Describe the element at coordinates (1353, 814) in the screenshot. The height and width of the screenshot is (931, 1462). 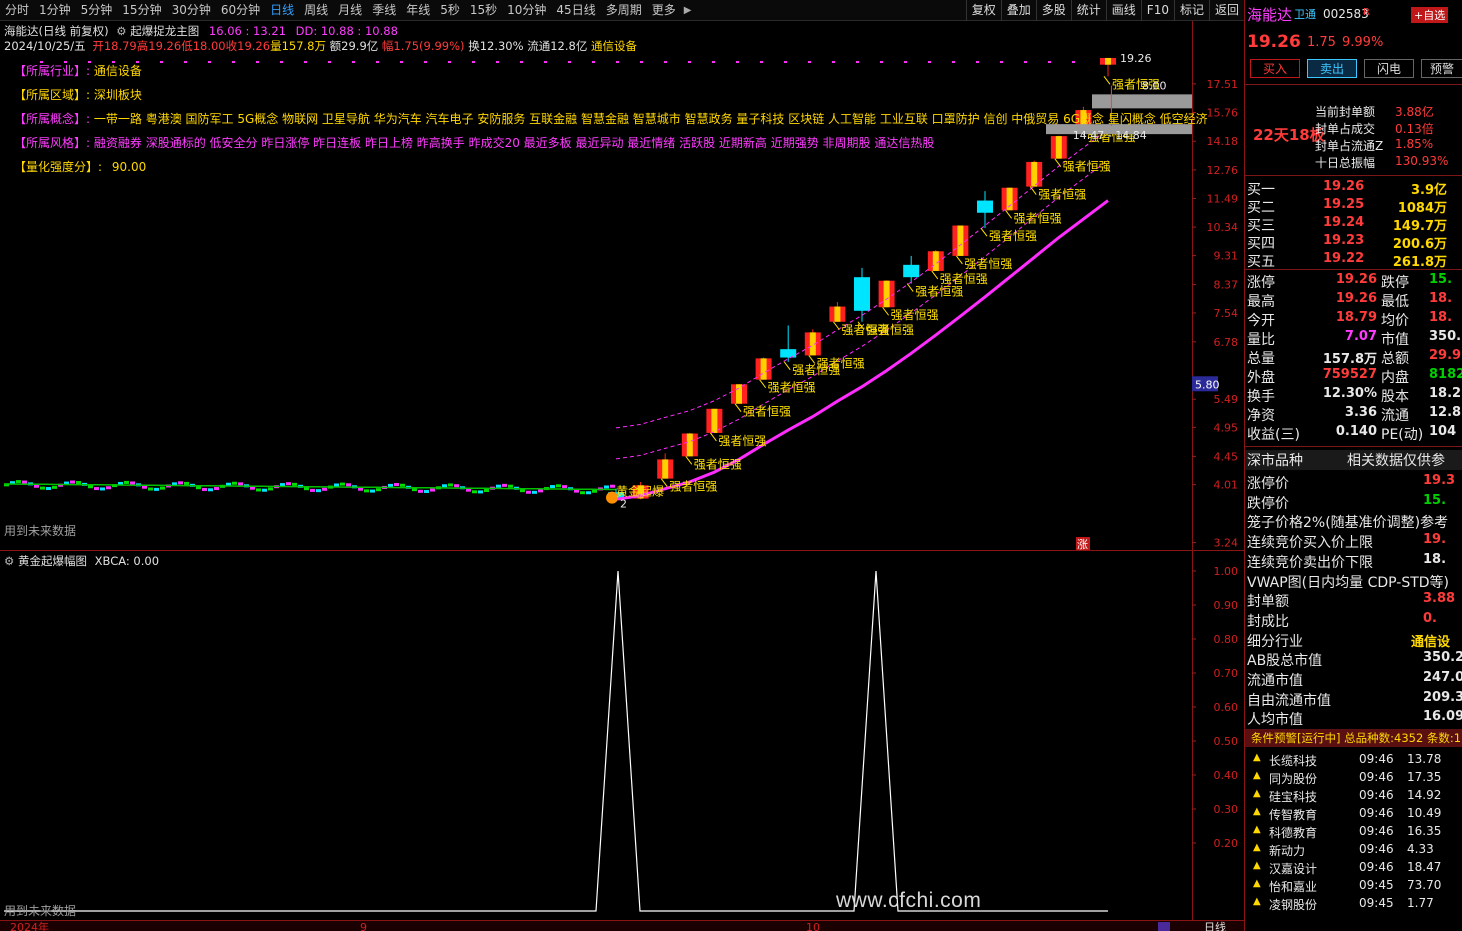
I see `alert-list-item: ▲ 传智教育 09:46 10.49` at that location.